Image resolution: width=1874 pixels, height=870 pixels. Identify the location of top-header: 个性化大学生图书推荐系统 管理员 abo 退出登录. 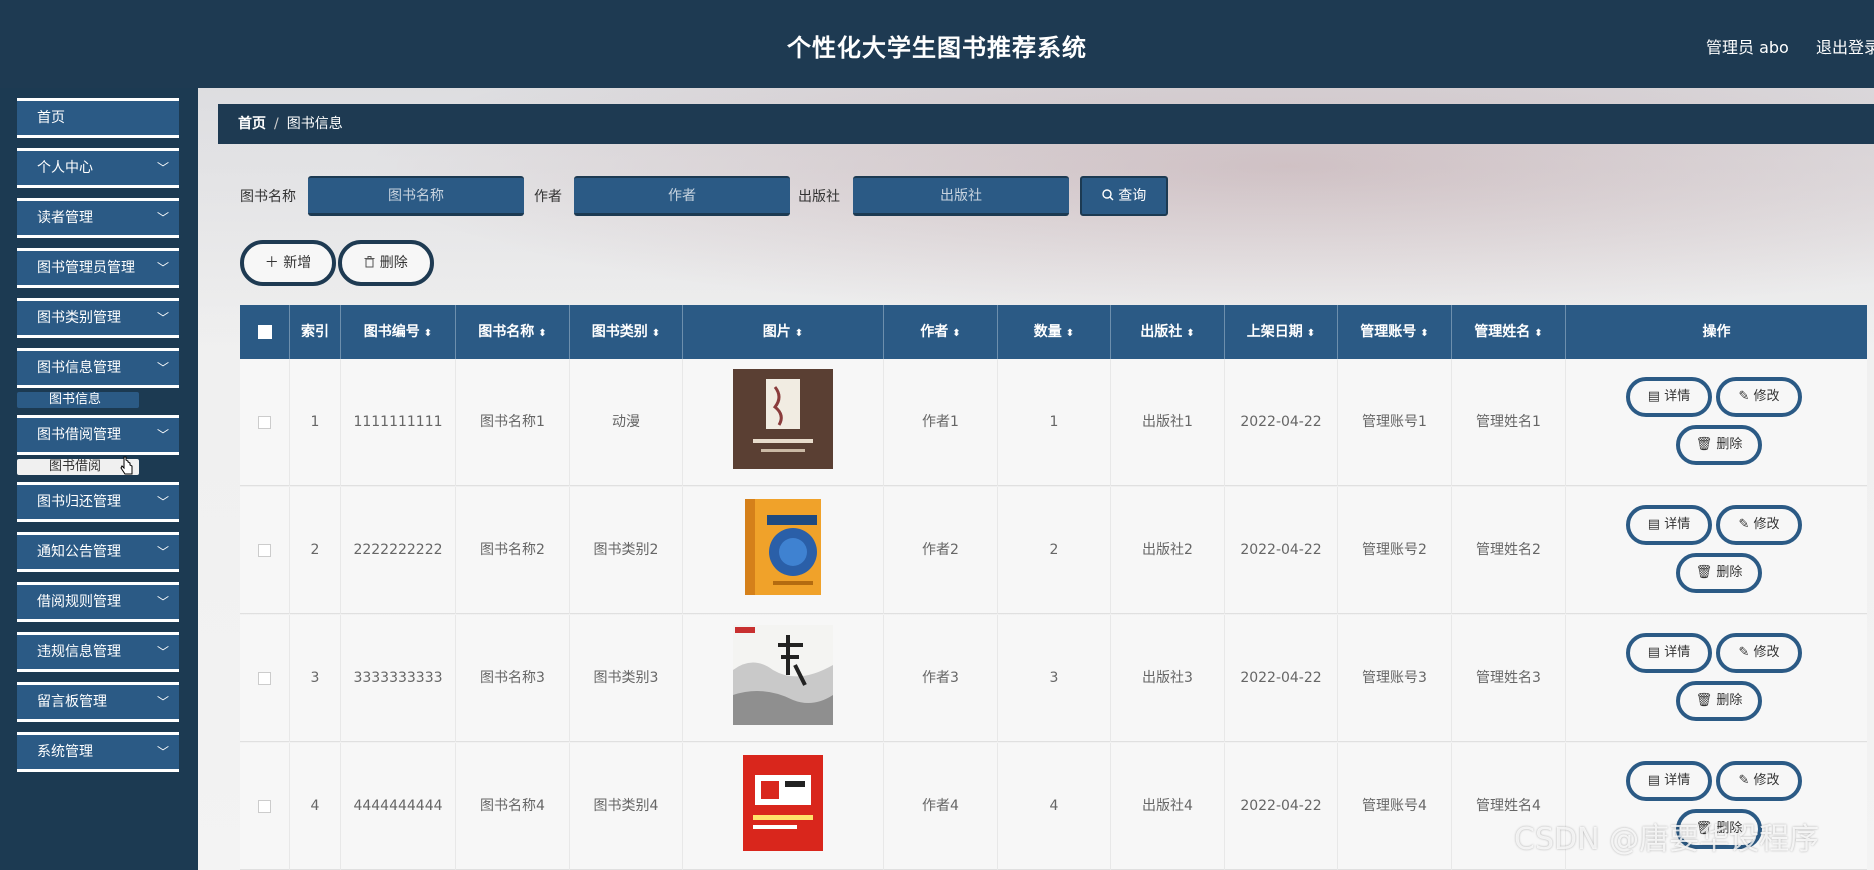
(937, 44).